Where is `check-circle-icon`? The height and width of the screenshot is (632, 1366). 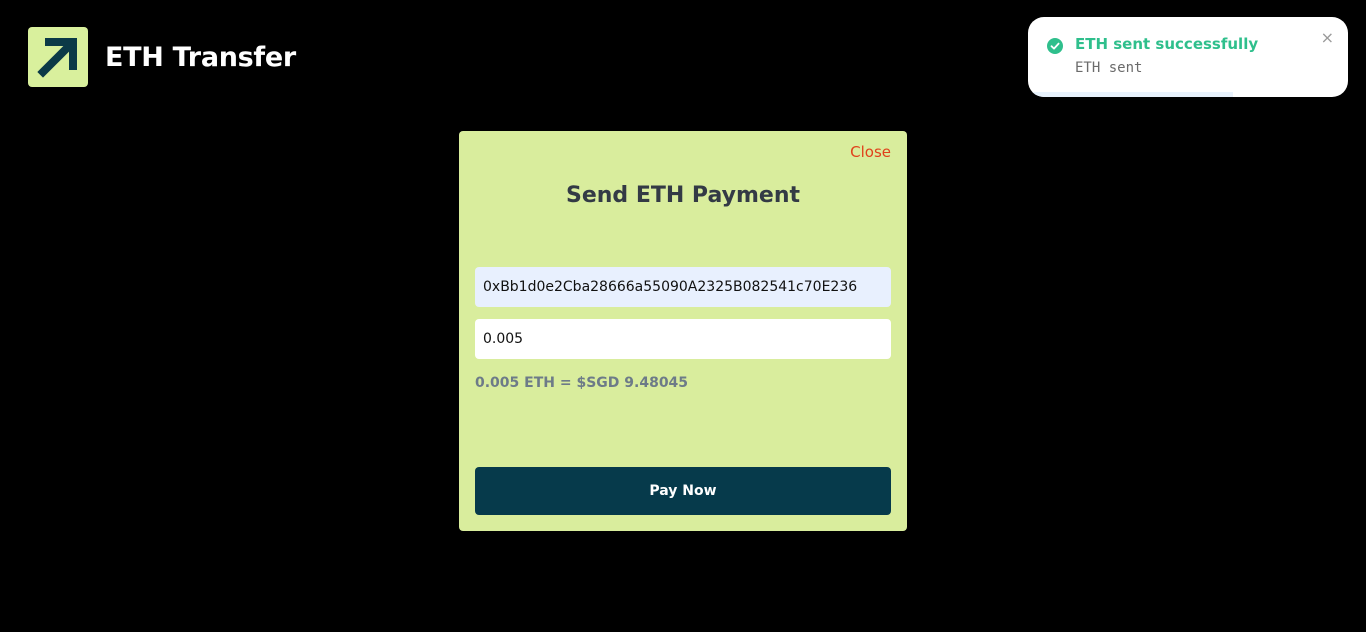
check-circle-icon is located at coordinates (1055, 46).